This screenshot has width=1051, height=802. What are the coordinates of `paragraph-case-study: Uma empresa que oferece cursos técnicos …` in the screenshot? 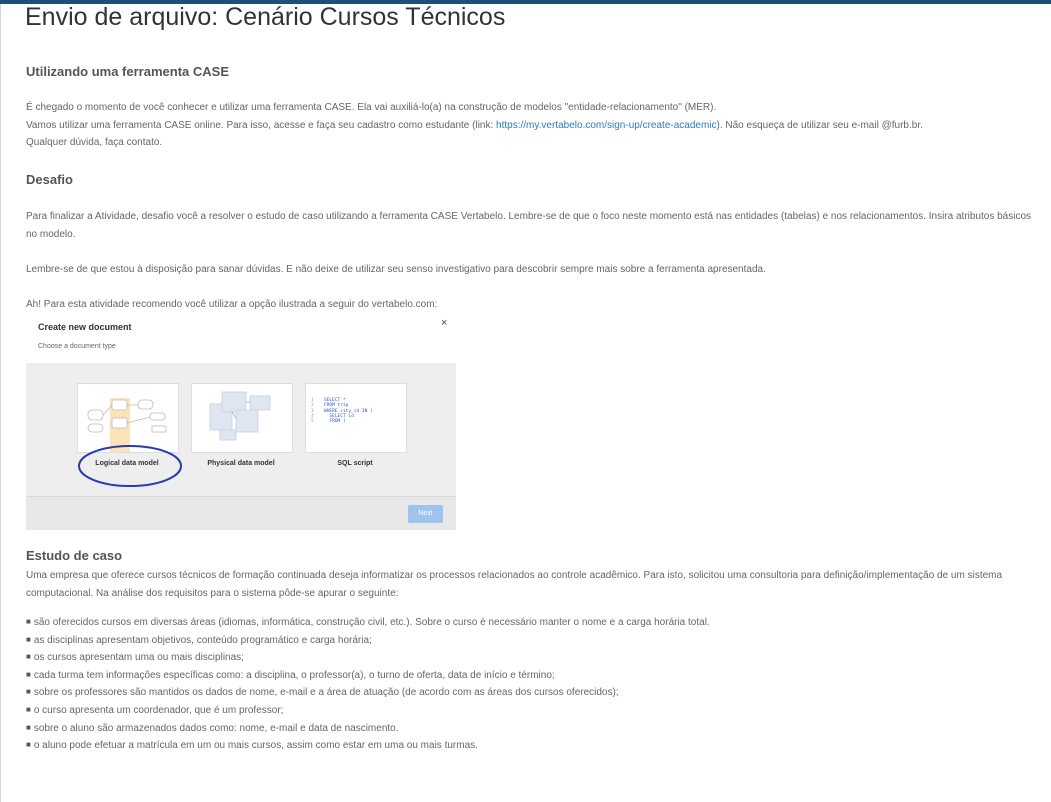 It's located at (514, 584).